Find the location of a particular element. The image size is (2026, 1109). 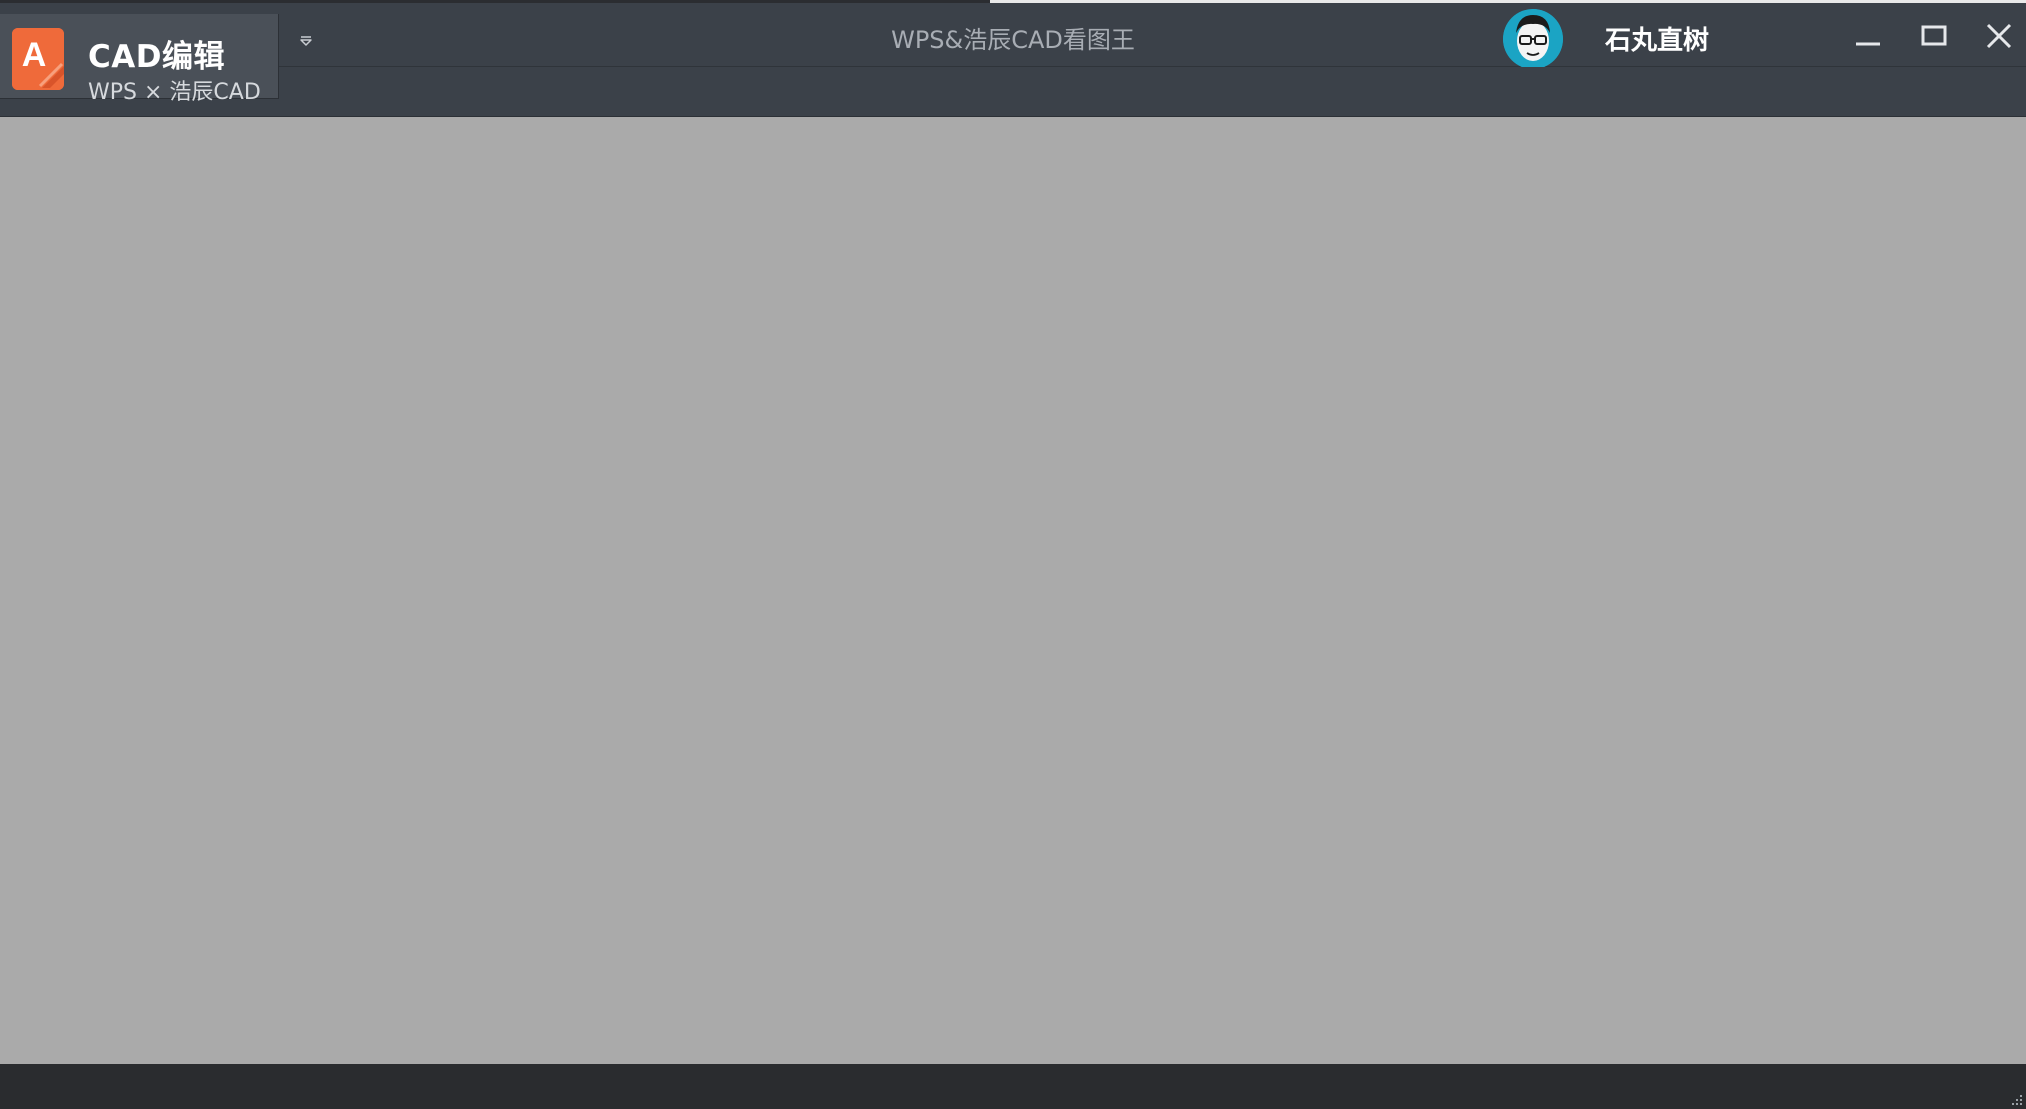

resize-grip is located at coordinates (2016, 1099).